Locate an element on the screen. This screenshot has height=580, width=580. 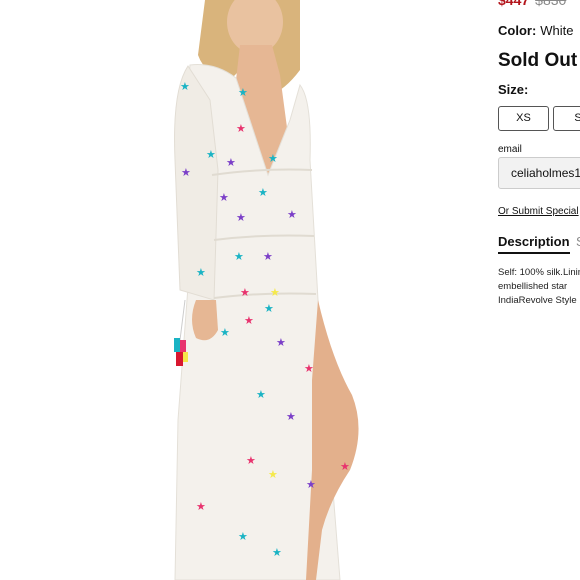
color-value: White is located at coordinates (557, 30).